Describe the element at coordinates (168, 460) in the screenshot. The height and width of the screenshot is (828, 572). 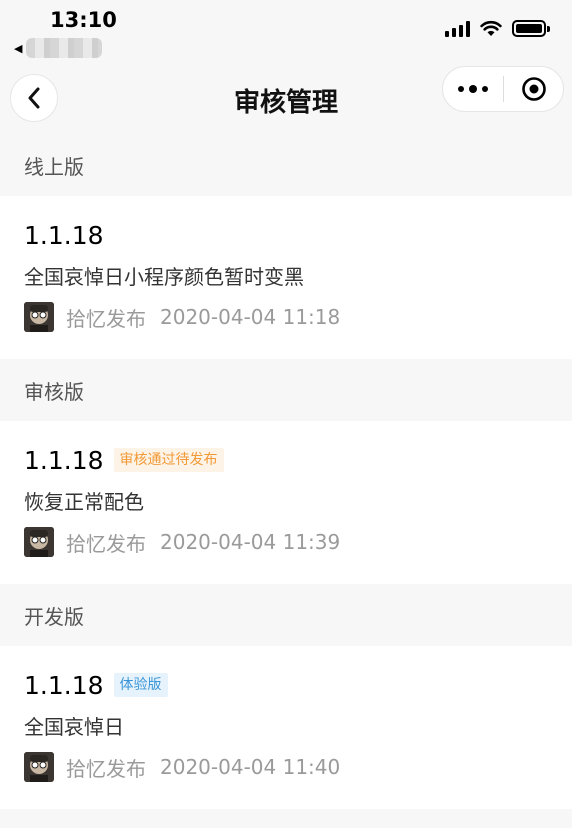
I see `status-badge-approved-pending: 审核通过待发布` at that location.